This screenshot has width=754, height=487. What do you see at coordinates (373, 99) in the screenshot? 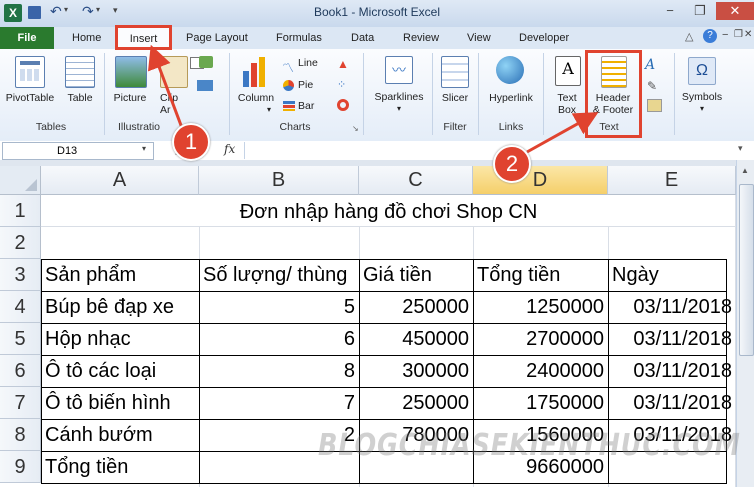
I see `annotation-arrows` at bounding box center [373, 99].